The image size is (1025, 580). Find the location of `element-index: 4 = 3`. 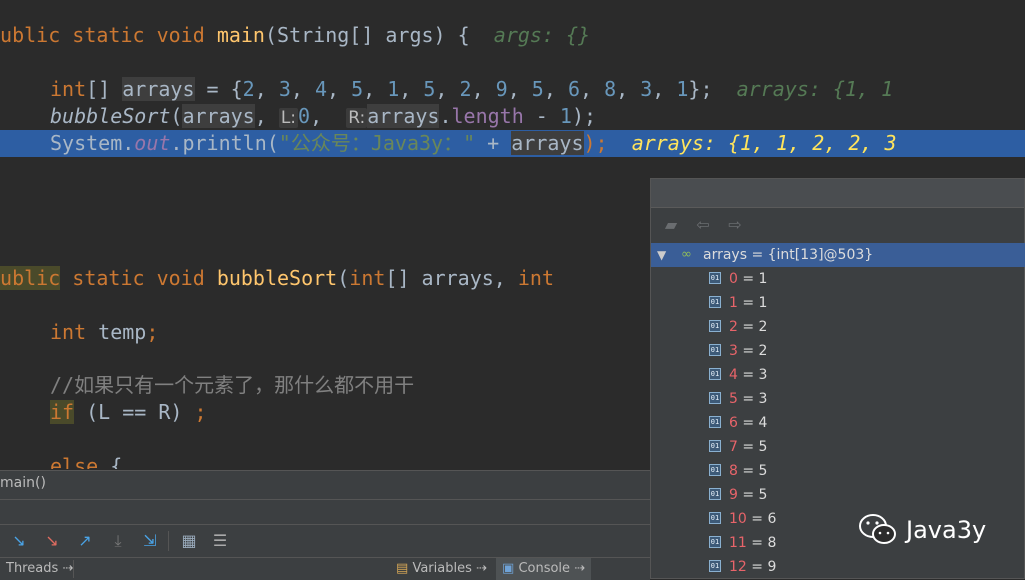

element-index: 4 = 3 is located at coordinates (748, 375).